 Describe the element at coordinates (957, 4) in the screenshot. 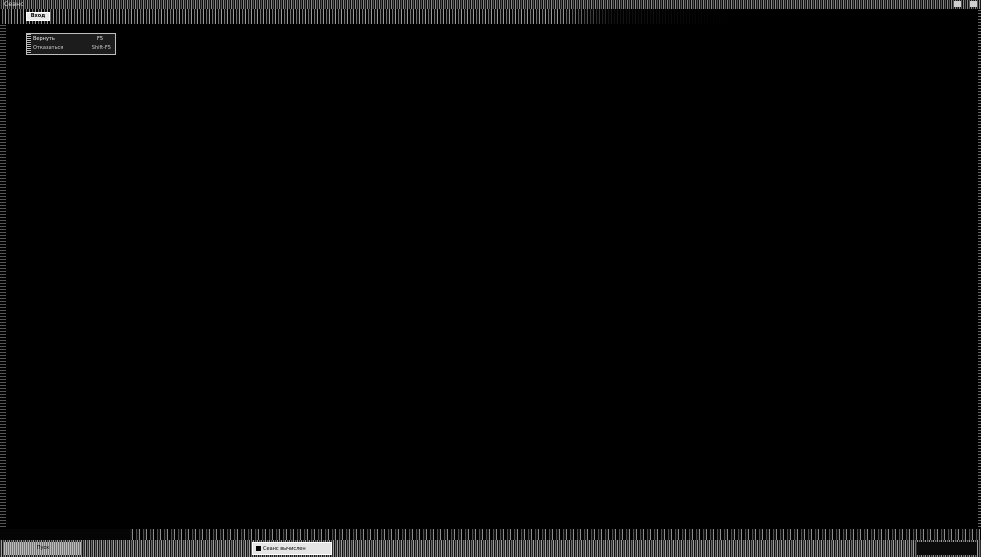

I see `minimize-icon` at that location.